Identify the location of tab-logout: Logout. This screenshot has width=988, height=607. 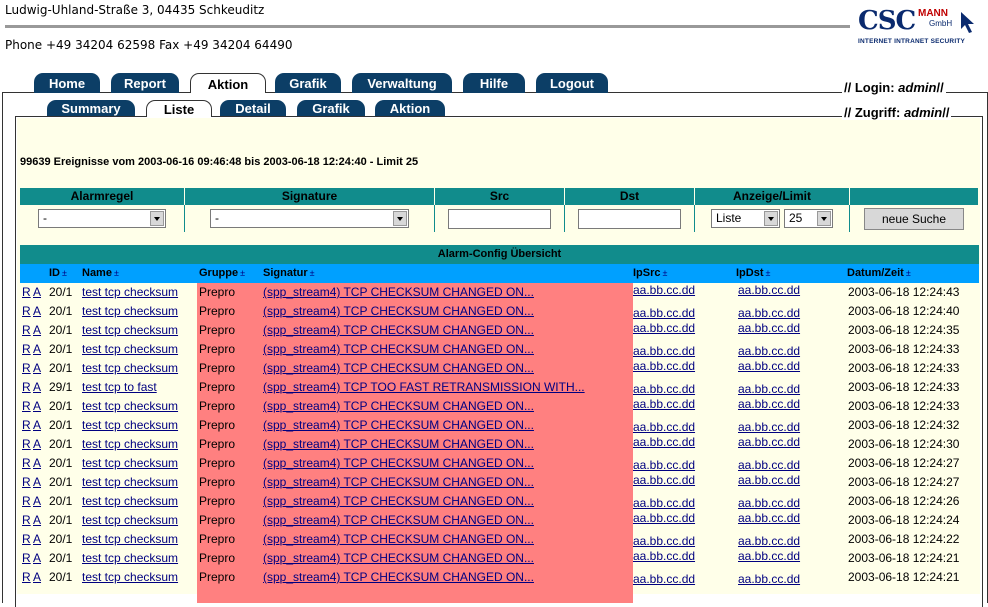
(572, 83).